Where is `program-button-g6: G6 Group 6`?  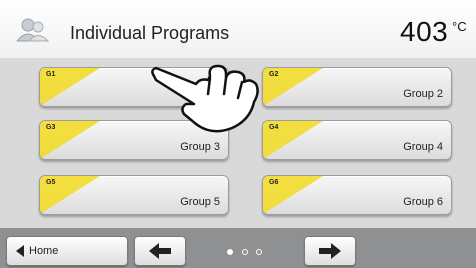 program-button-g6: G6 Group 6 is located at coordinates (357, 195).